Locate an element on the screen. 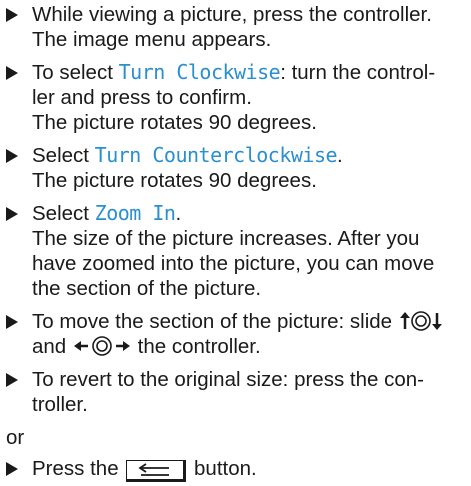 Image resolution: width=471 pixels, height=486 pixels. step-text: Select Turn Counterclockwise. is located at coordinates (251, 155).